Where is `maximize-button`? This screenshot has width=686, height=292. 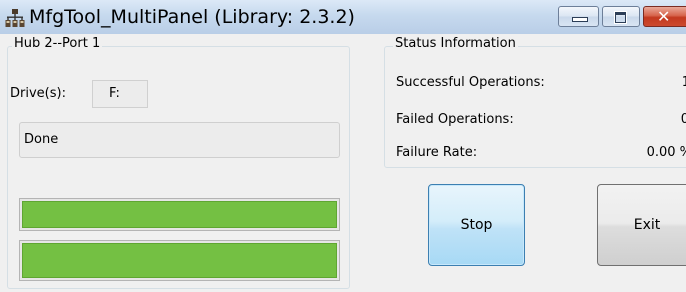 maximize-button is located at coordinates (621, 16).